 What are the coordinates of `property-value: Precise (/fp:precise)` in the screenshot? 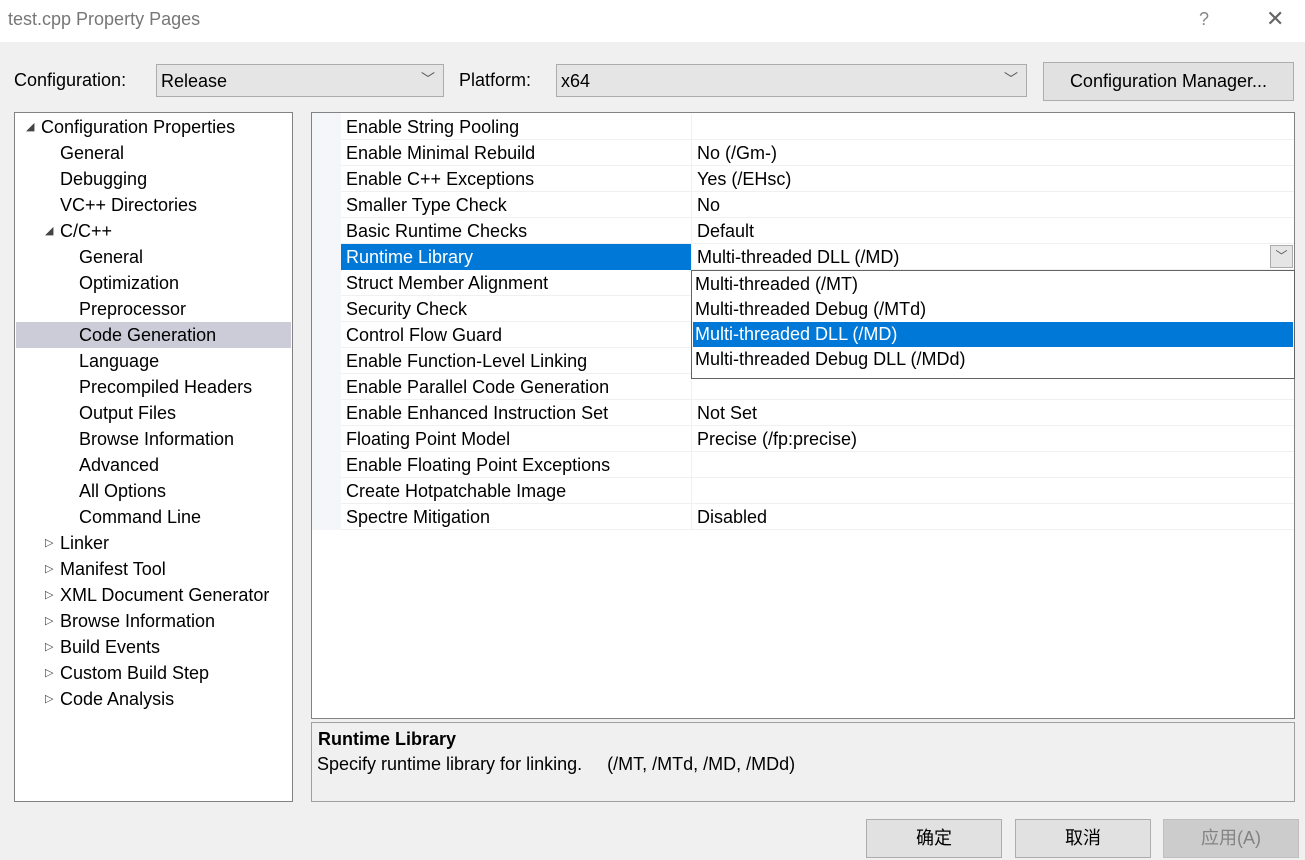 It's located at (775, 439).